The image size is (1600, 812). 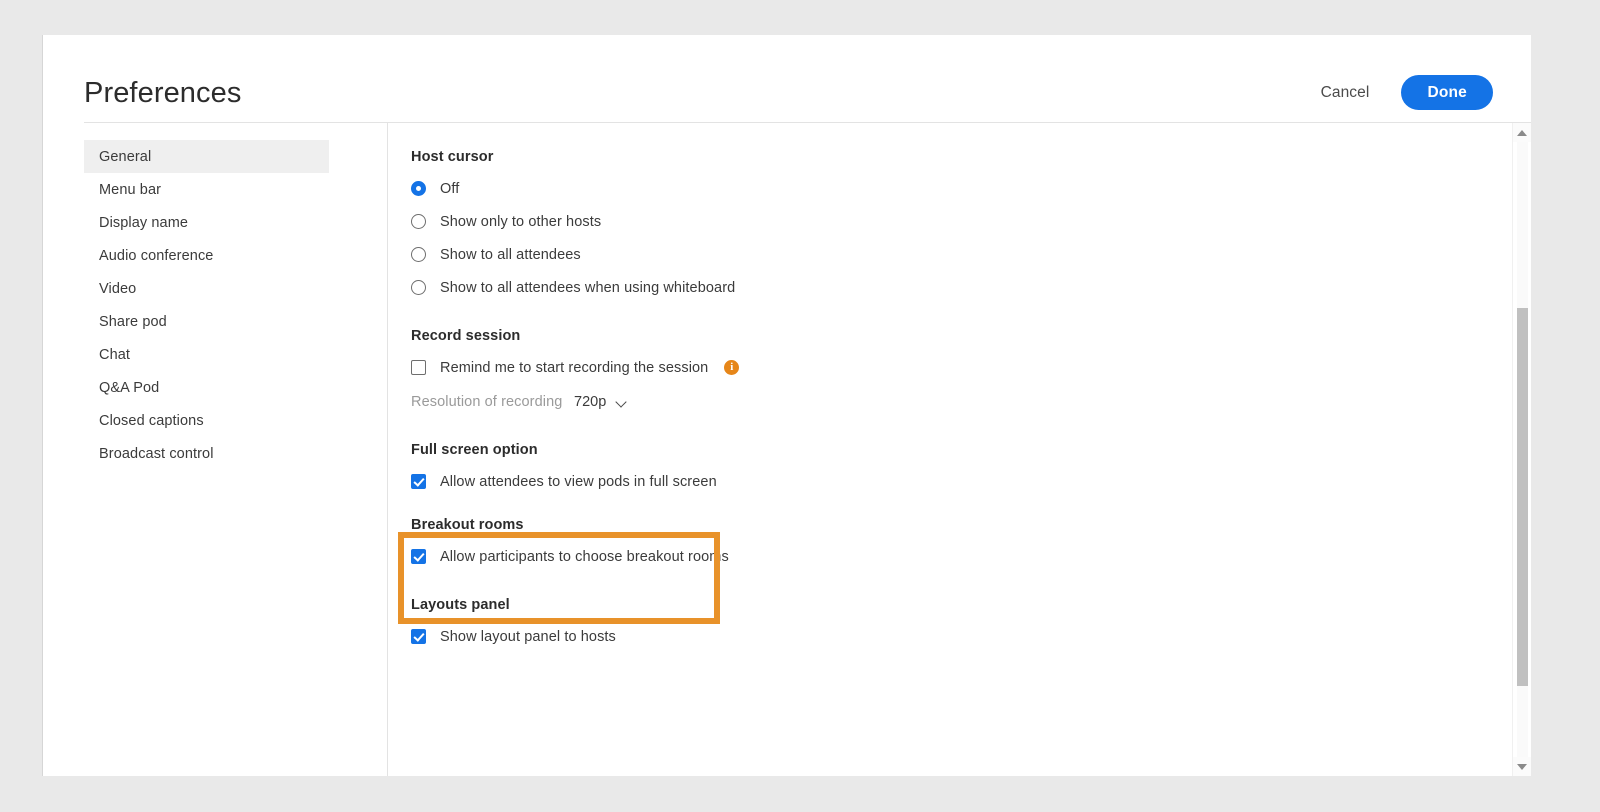 I want to click on section-title-record-session: Record session, so click(x=466, y=336).